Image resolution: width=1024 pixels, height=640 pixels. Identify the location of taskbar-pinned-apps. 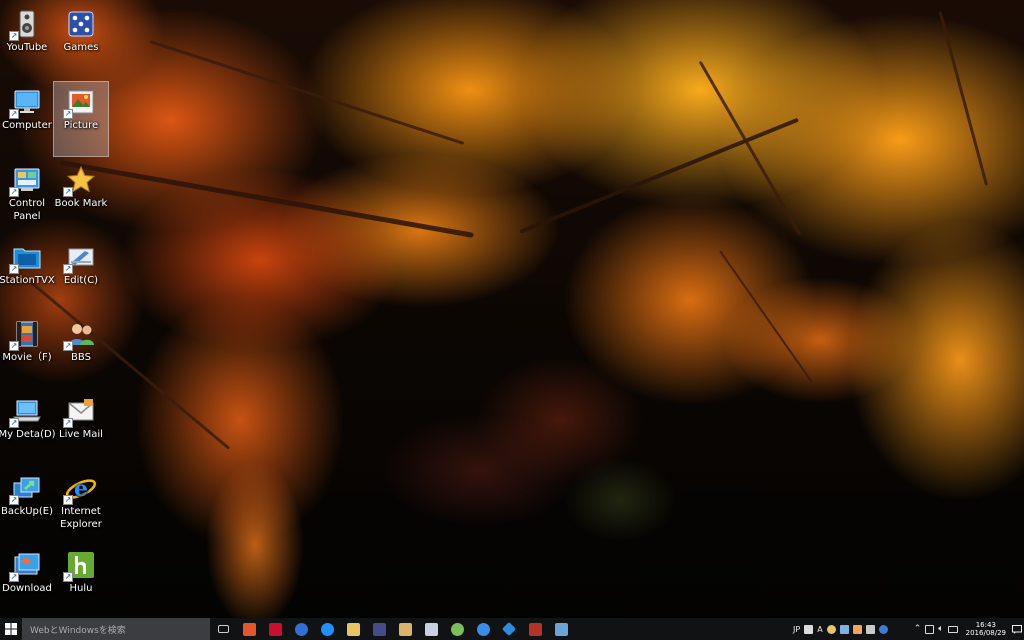
(392, 629).